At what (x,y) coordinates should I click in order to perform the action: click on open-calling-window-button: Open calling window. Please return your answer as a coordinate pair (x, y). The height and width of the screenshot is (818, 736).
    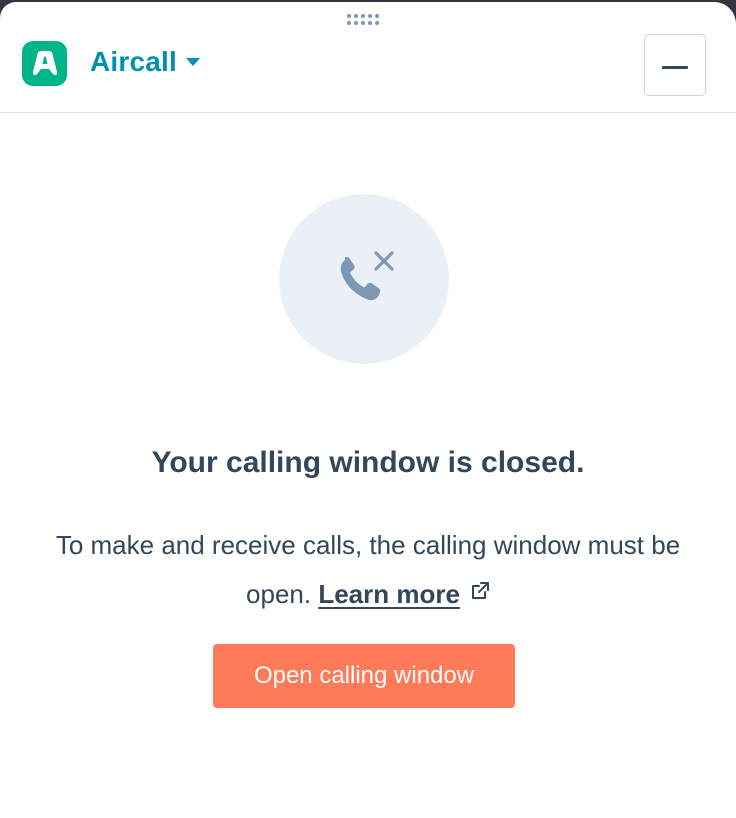
    Looking at the image, I should click on (364, 676).